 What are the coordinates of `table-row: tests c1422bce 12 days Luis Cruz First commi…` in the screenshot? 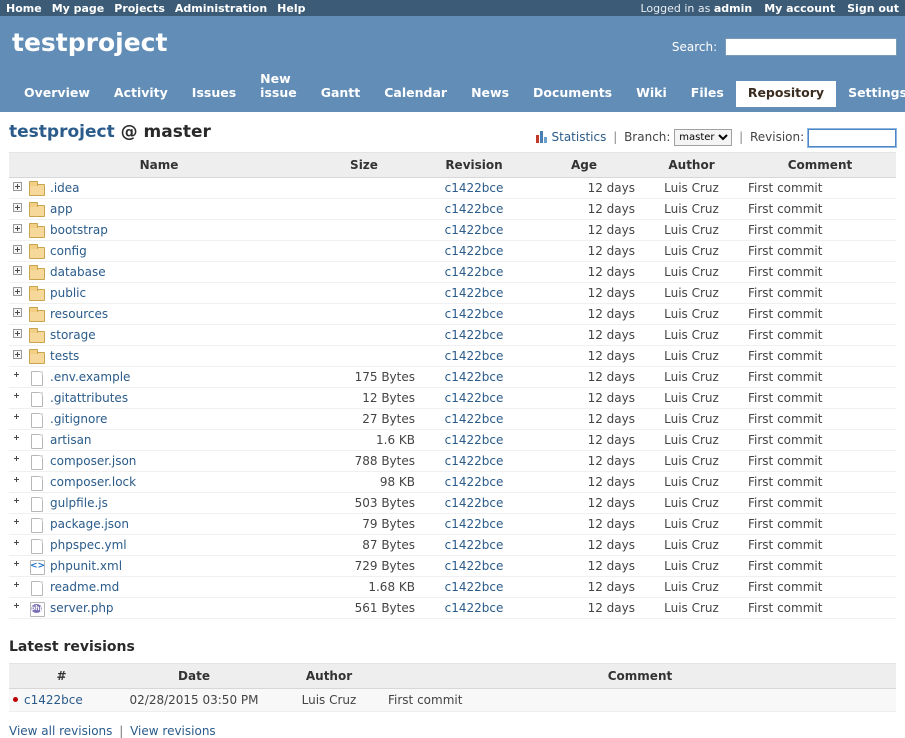 It's located at (452, 356).